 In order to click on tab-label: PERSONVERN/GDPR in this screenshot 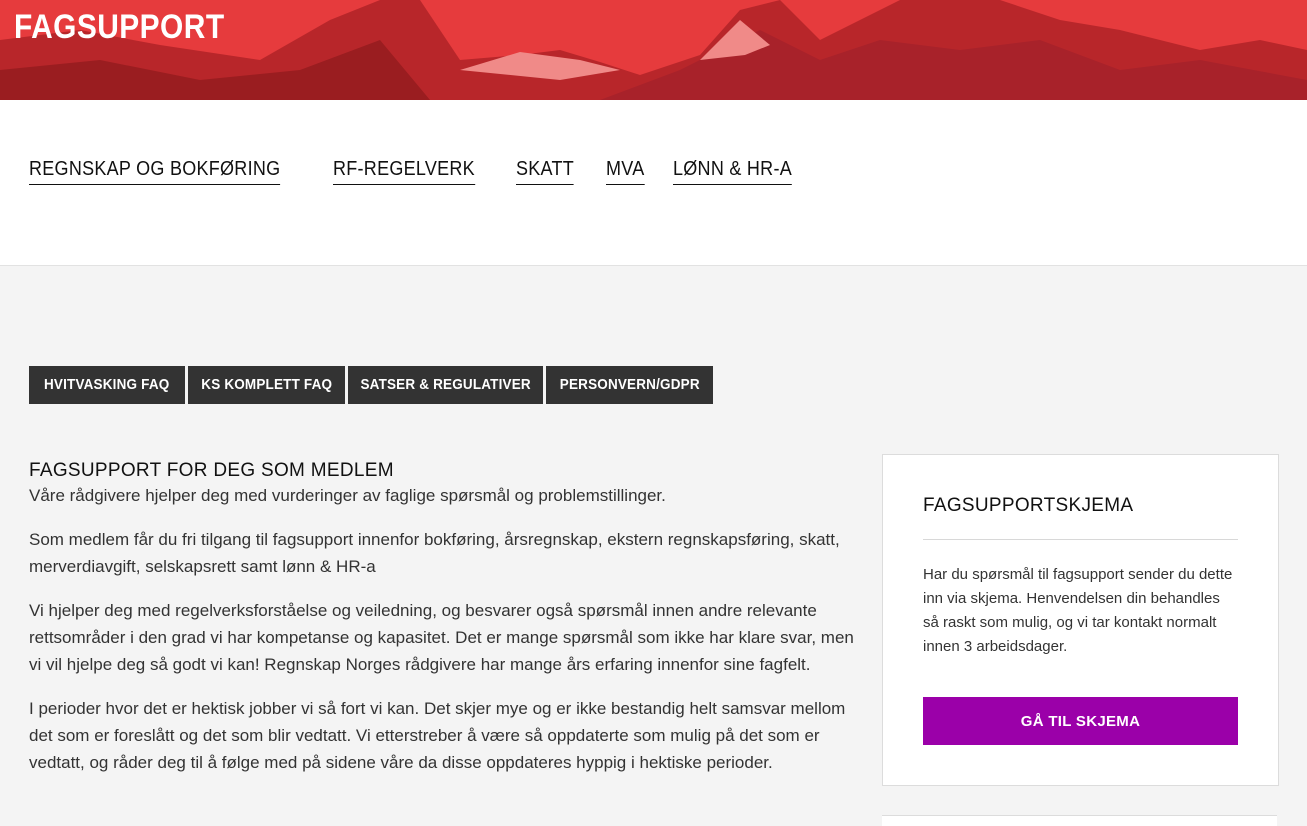, I will do `click(629, 384)`.